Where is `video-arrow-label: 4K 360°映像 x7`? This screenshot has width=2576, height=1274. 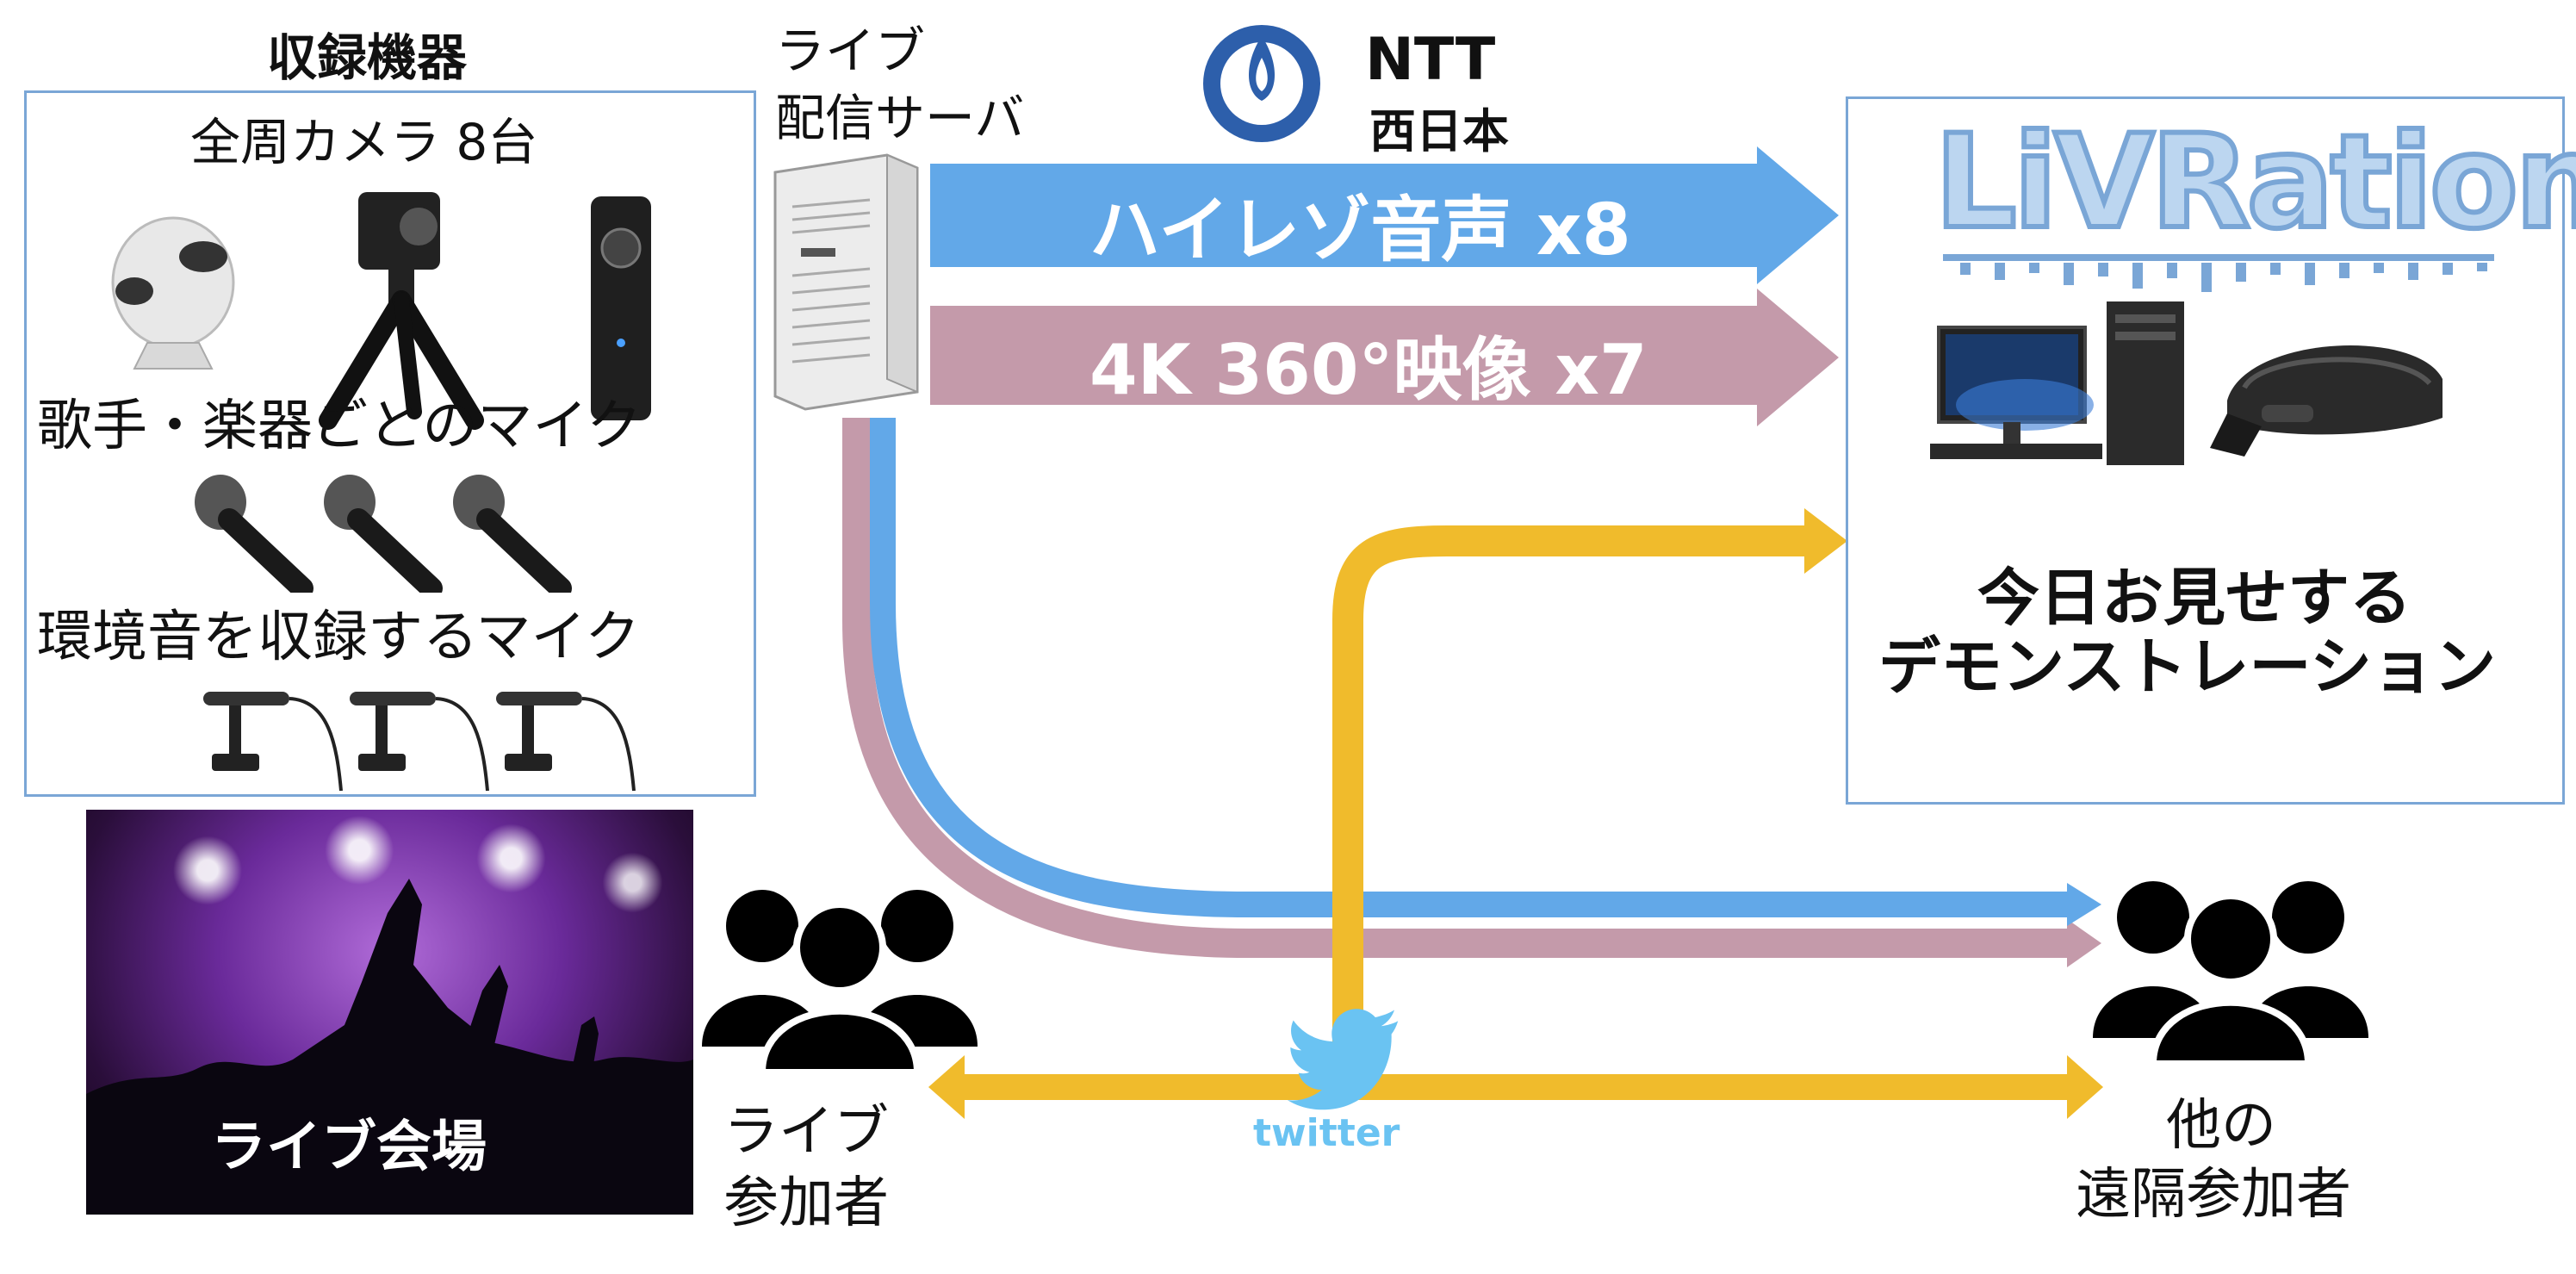
video-arrow-label: 4K 360°映像 x7 is located at coordinates (1368, 370).